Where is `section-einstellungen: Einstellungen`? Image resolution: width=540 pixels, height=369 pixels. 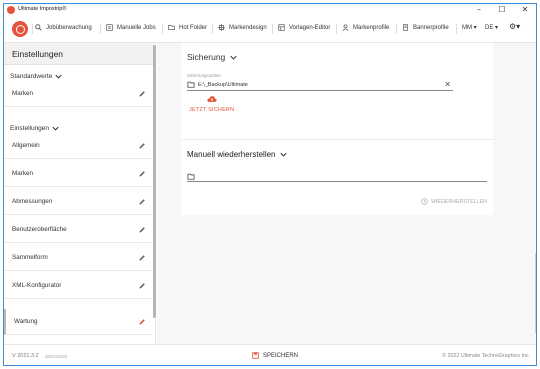 section-einstellungen: Einstellungen is located at coordinates (34, 128).